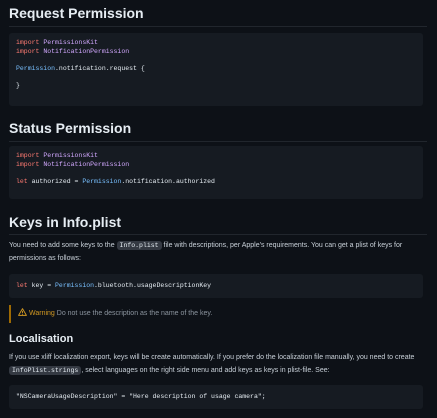  I want to click on code-text: ;, so click(263, 396).